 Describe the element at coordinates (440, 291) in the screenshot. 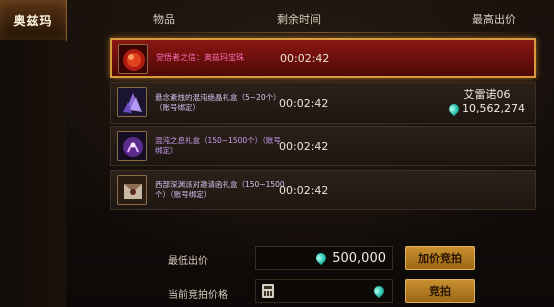

I see `bid-button: 竞拍` at that location.